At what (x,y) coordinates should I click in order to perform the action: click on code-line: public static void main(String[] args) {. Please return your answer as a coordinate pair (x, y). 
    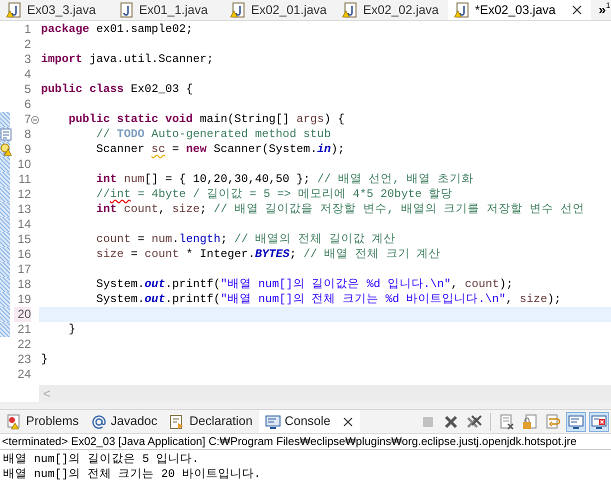
    Looking at the image, I should click on (207, 119).